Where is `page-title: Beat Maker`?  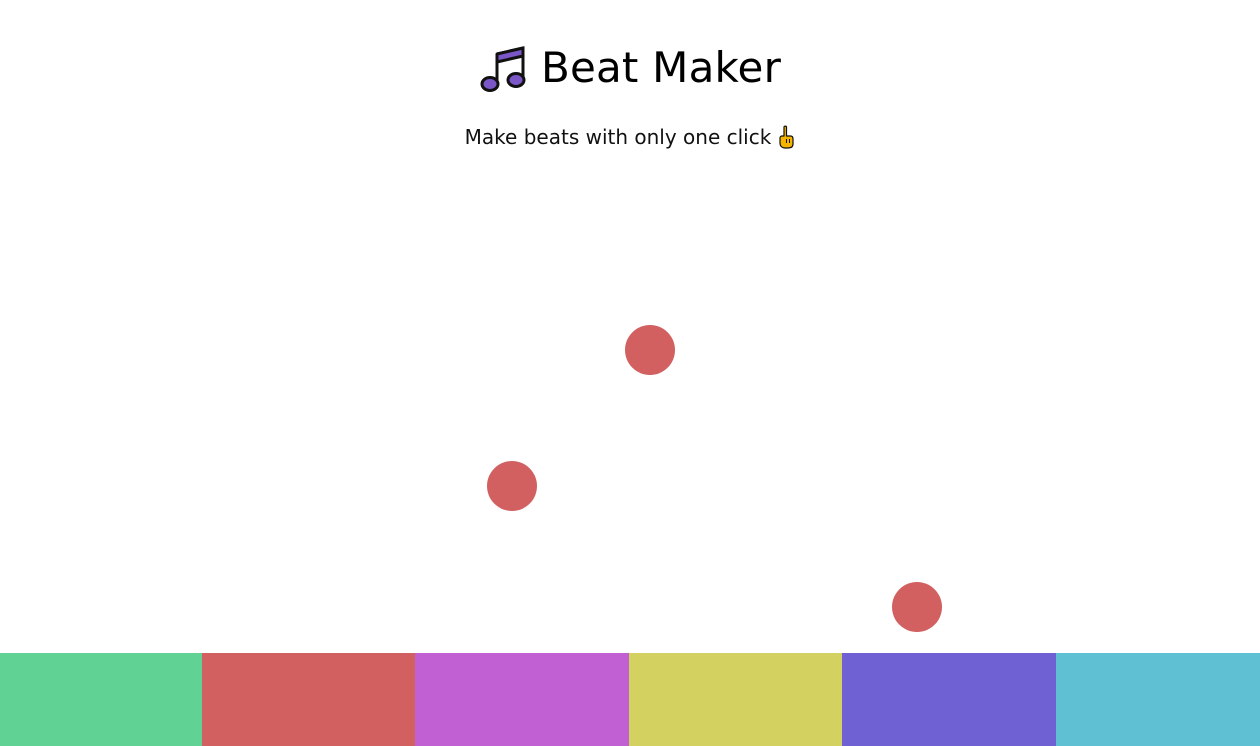
page-title: Beat Maker is located at coordinates (630, 68).